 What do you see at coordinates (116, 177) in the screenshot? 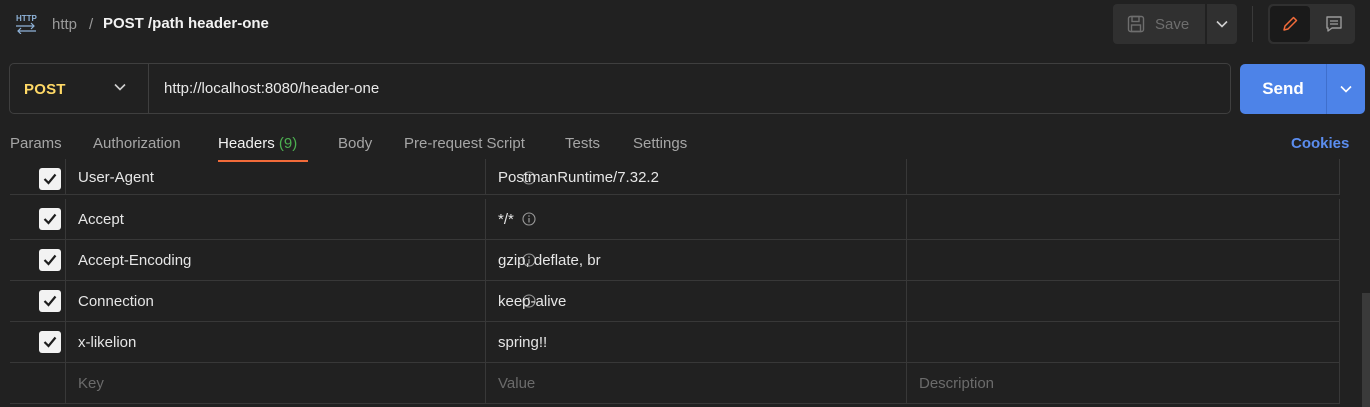
I see `header-key: User-Agent` at bounding box center [116, 177].